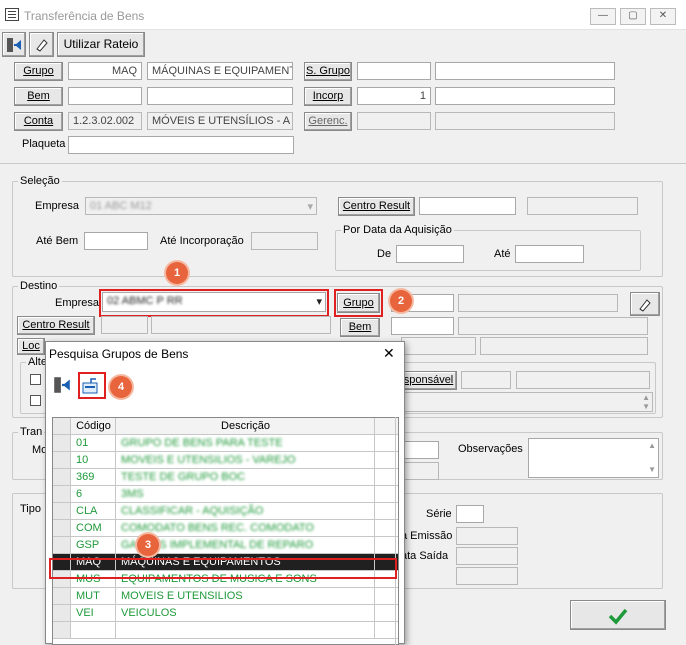 The image size is (686, 645). What do you see at coordinates (376, 206) in the screenshot?
I see `selecao-centro-result-button: Centro Result` at bounding box center [376, 206].